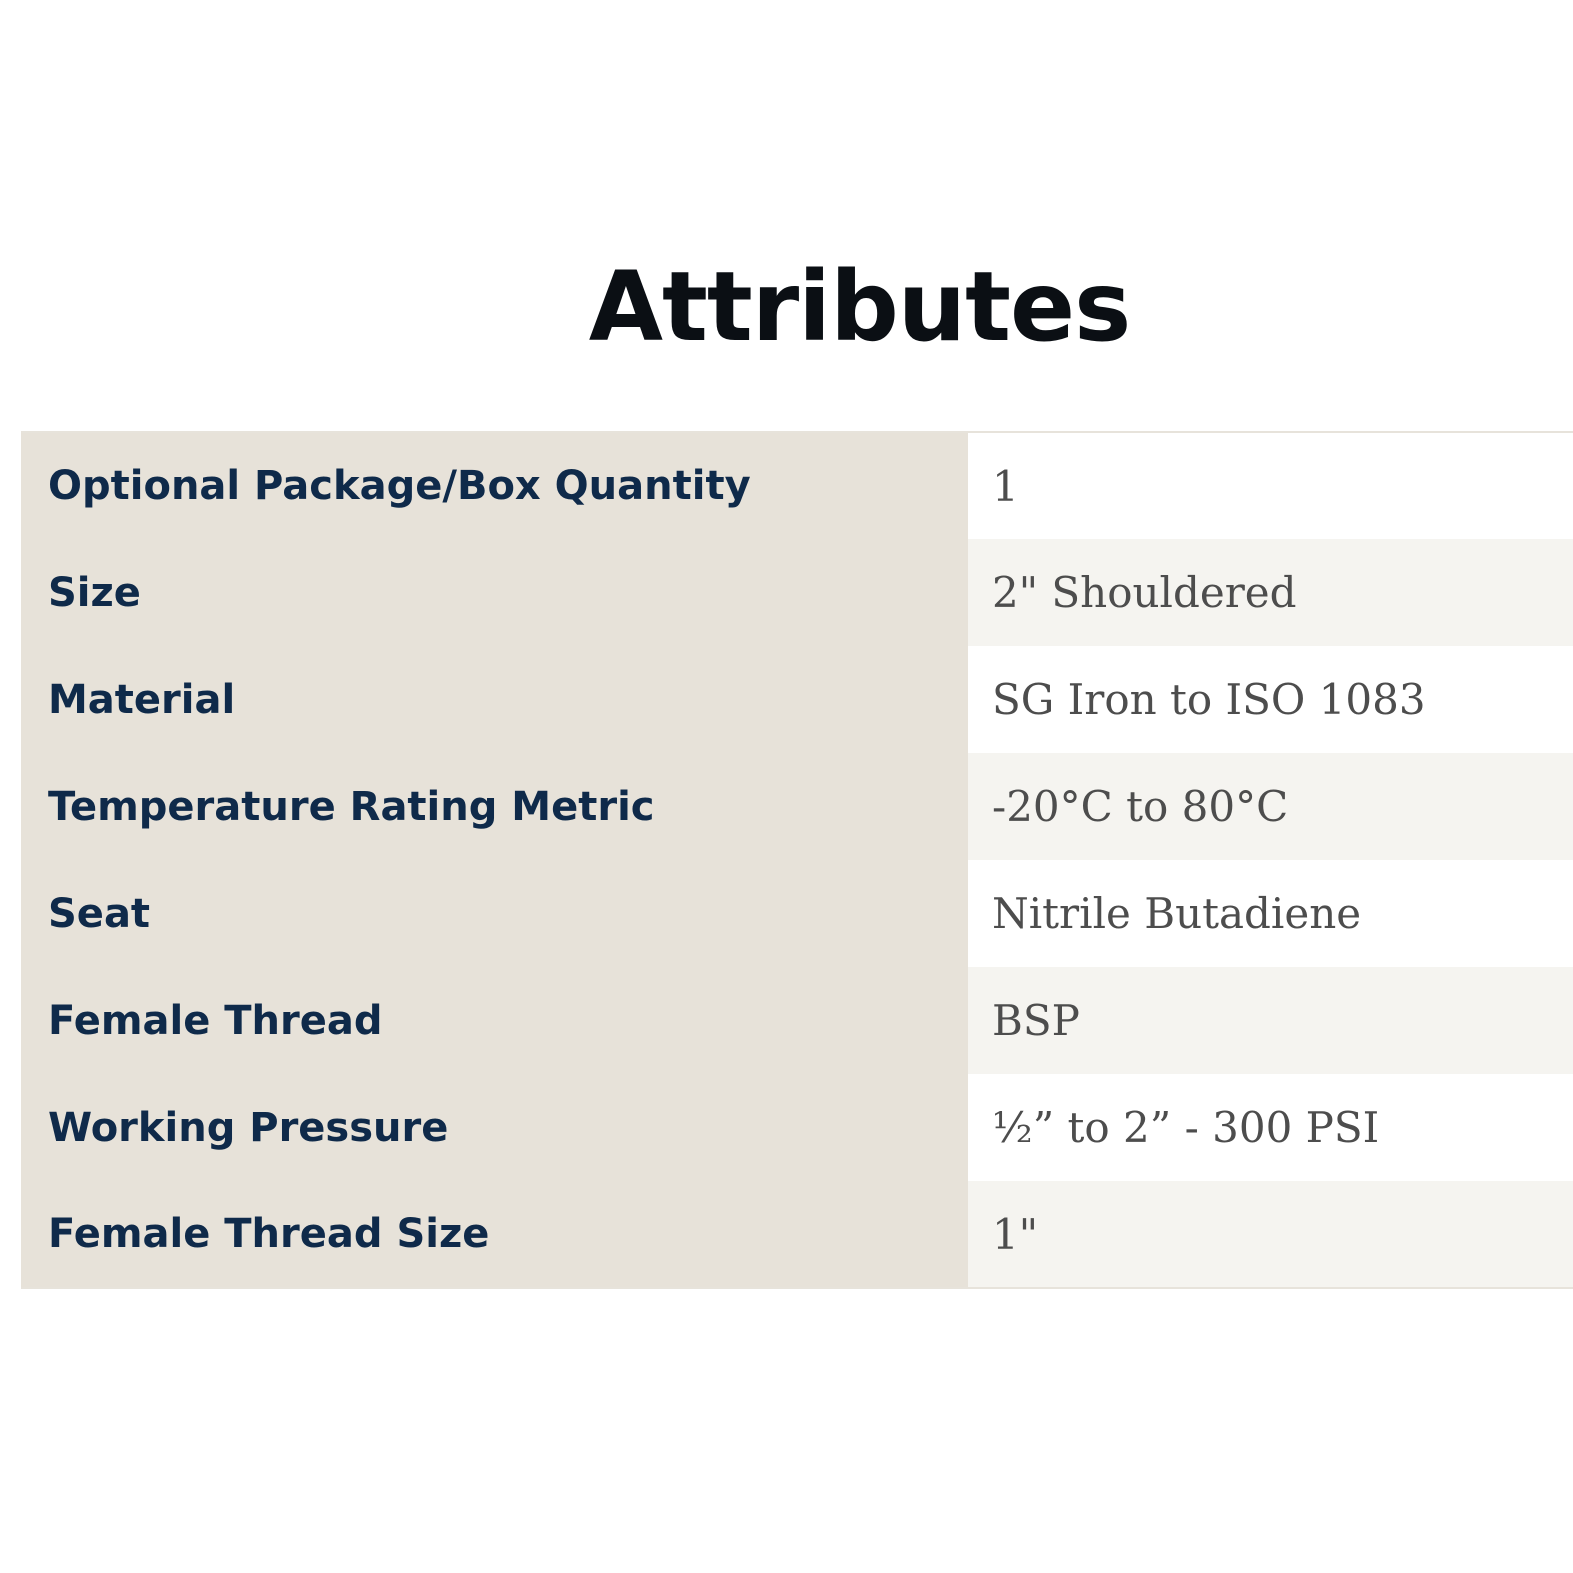 The height and width of the screenshot is (1573, 1573). I want to click on attribute-name: Seat, so click(494, 913).